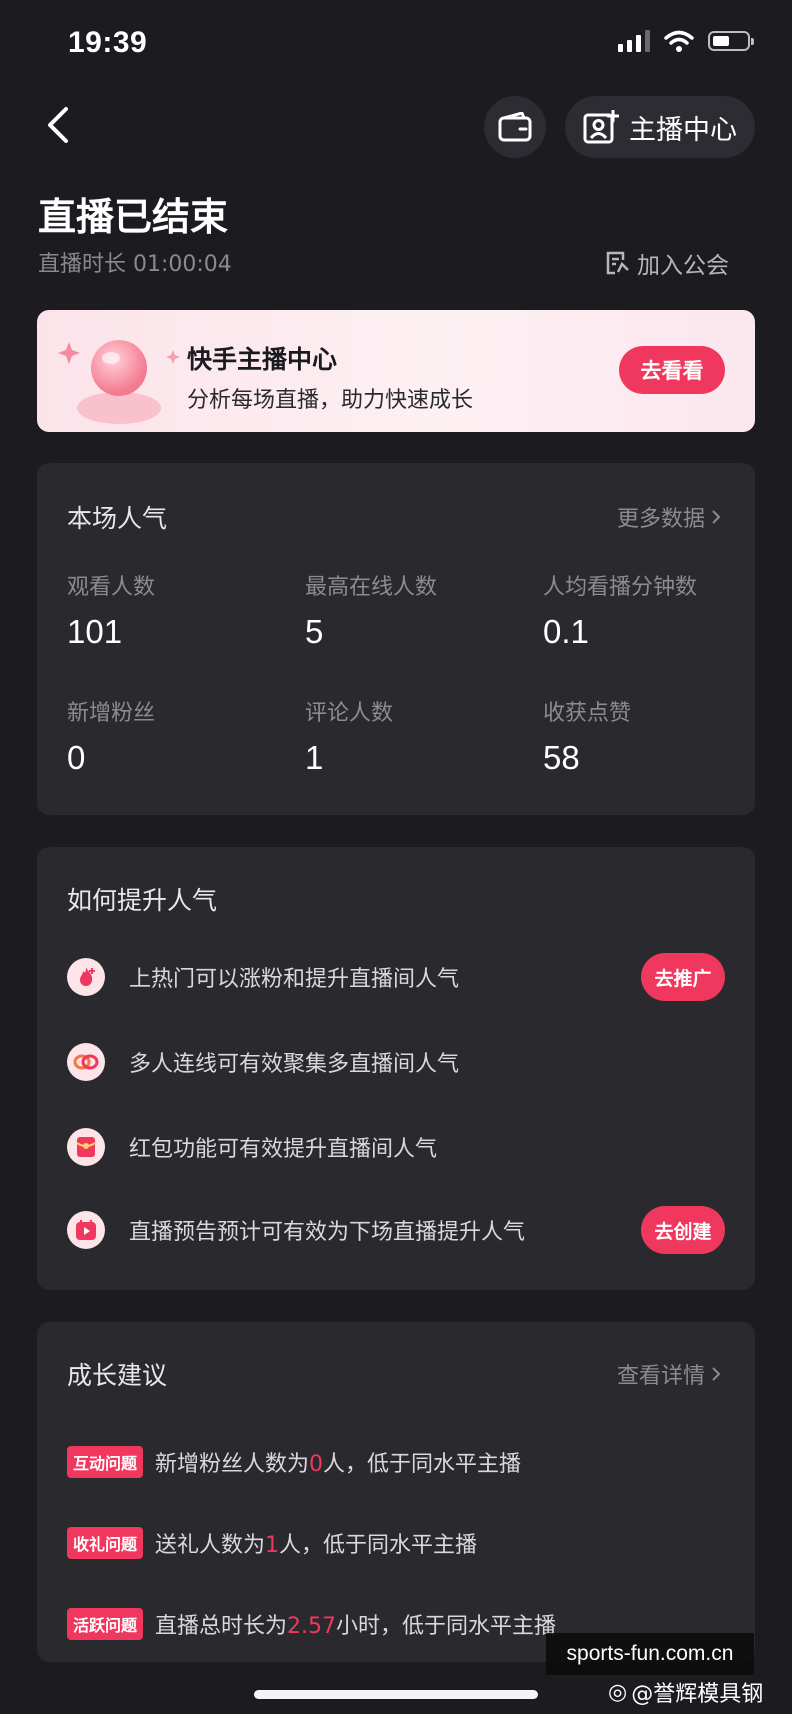 This screenshot has height=1714, width=792. I want to click on stat-value-likes: 58, so click(561, 757).